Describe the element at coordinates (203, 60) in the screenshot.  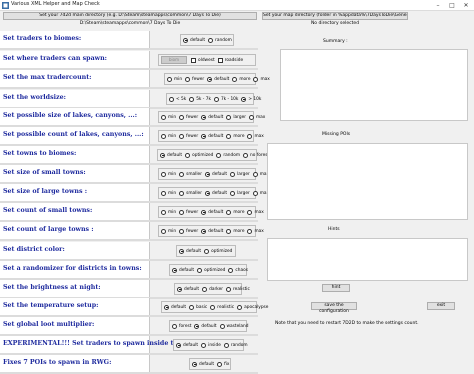
I see `checkbox-oldwest: oldwest` at that location.